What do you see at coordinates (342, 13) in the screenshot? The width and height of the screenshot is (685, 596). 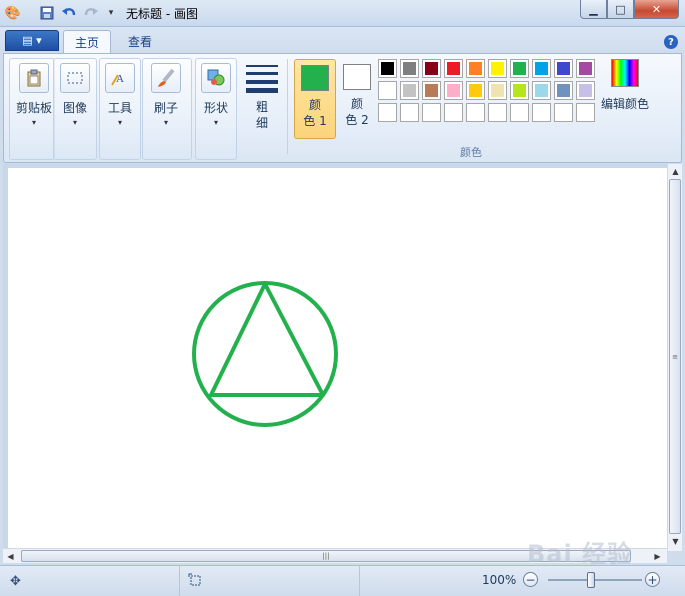 I see `title-bar: 🎨 ▾ 无标题 - 画图 ▁ □ ✕` at bounding box center [342, 13].